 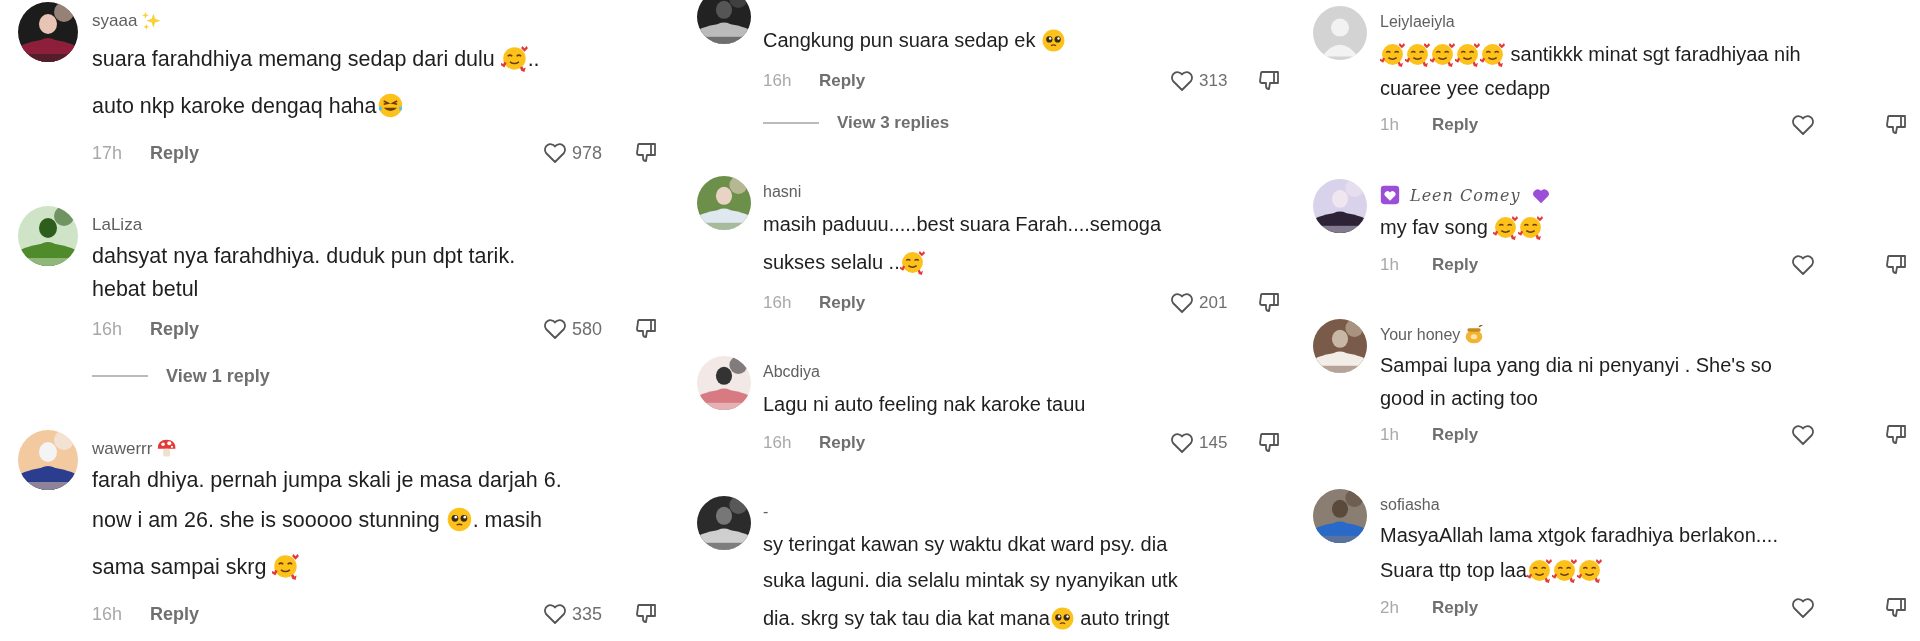 I want to click on comment-text: hebat betul, so click(x=145, y=289).